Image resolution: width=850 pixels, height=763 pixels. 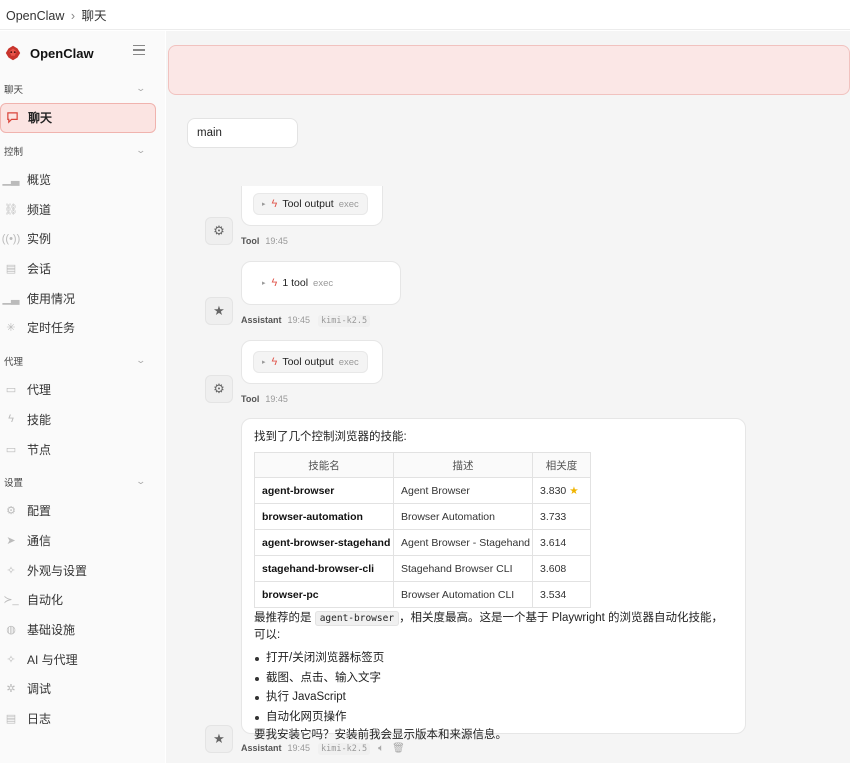 What do you see at coordinates (82, 151) in the screenshot?
I see `sidebar-section-control: 控制 ⌄` at bounding box center [82, 151].